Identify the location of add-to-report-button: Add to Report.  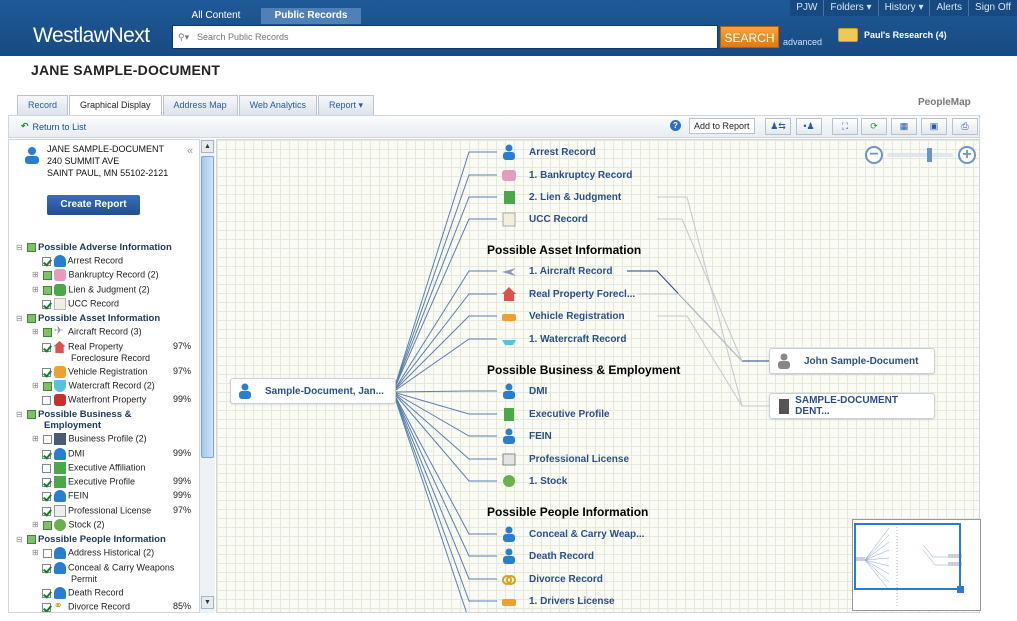
(722, 126).